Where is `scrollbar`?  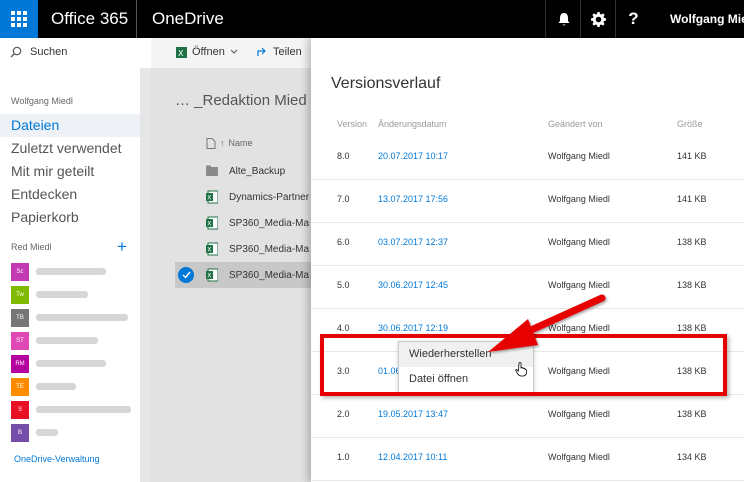 scrollbar is located at coordinates (145, 275).